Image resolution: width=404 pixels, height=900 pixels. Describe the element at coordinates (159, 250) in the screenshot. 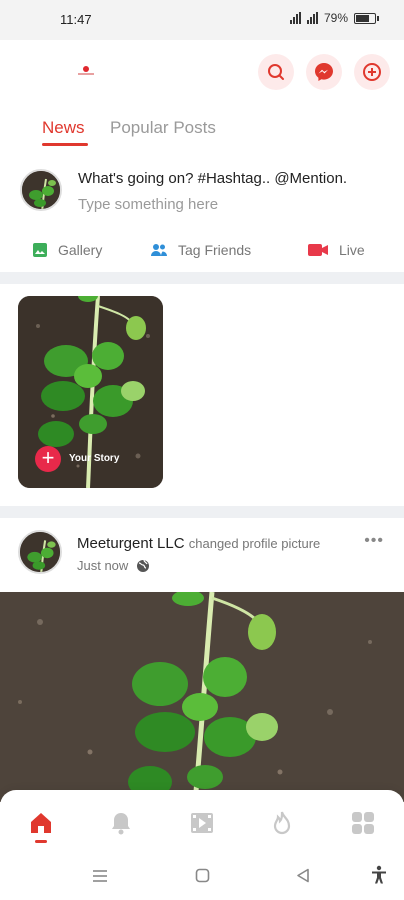

I see `people-icon` at that location.